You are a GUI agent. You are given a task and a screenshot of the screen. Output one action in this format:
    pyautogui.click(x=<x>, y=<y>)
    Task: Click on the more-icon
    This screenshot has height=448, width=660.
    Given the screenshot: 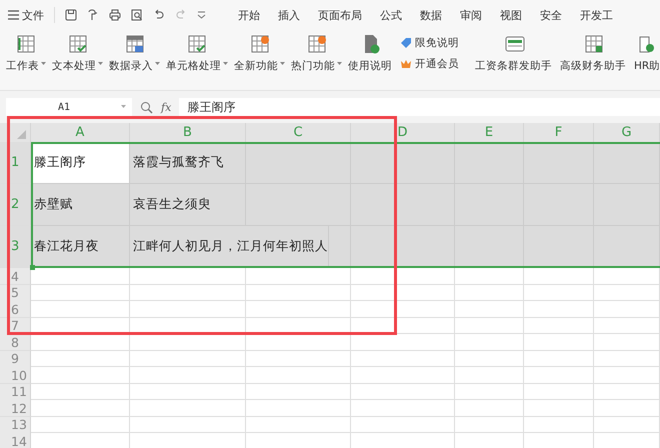 What is the action you would take?
    pyautogui.click(x=201, y=15)
    